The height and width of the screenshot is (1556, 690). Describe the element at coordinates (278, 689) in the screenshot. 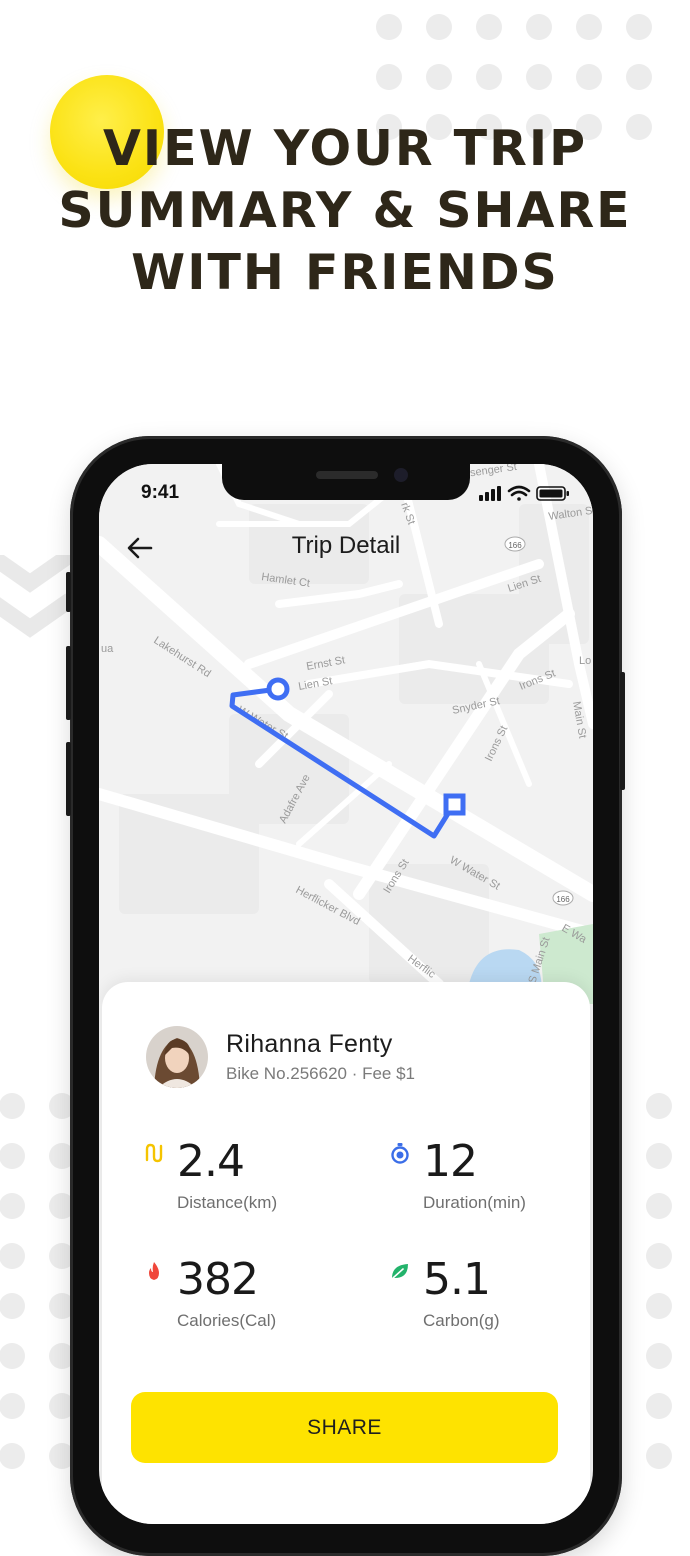

I see `route-start-marker` at that location.